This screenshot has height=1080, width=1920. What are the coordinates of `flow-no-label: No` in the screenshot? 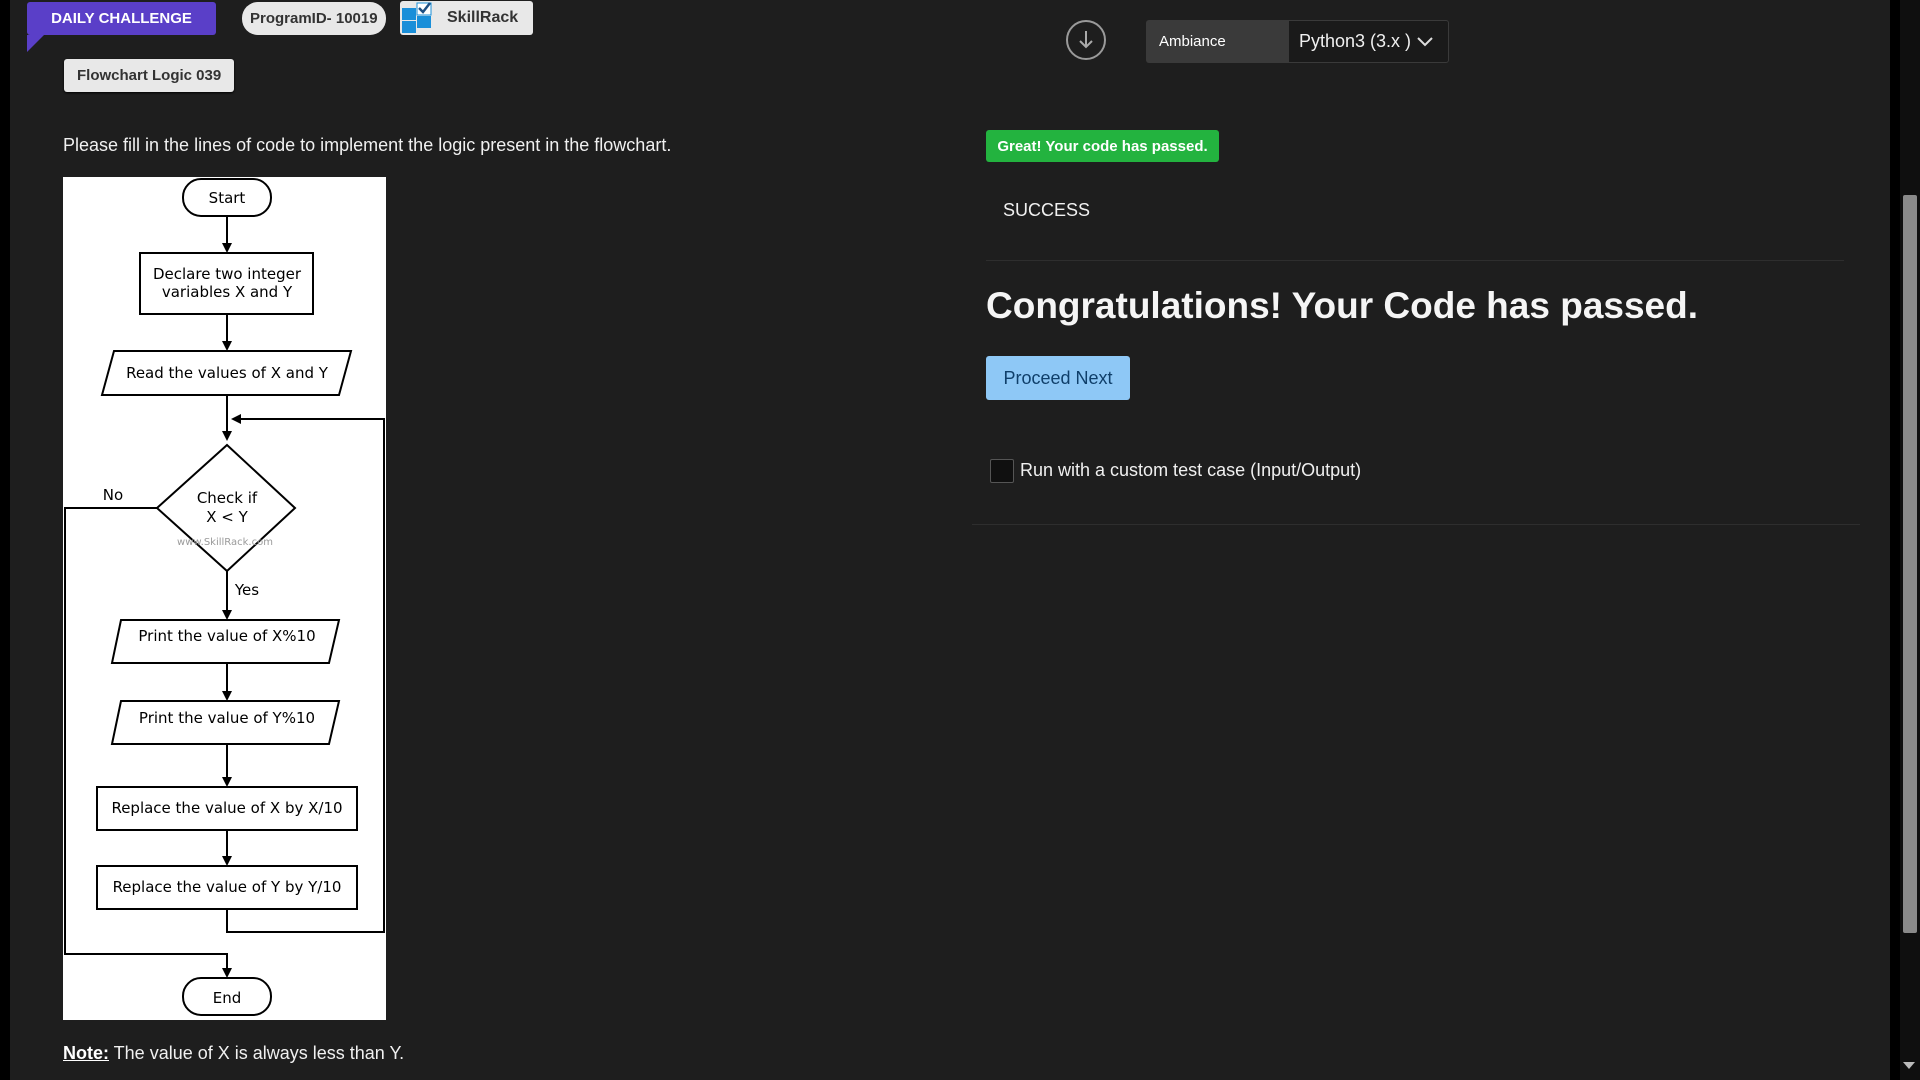 It's located at (113, 495).